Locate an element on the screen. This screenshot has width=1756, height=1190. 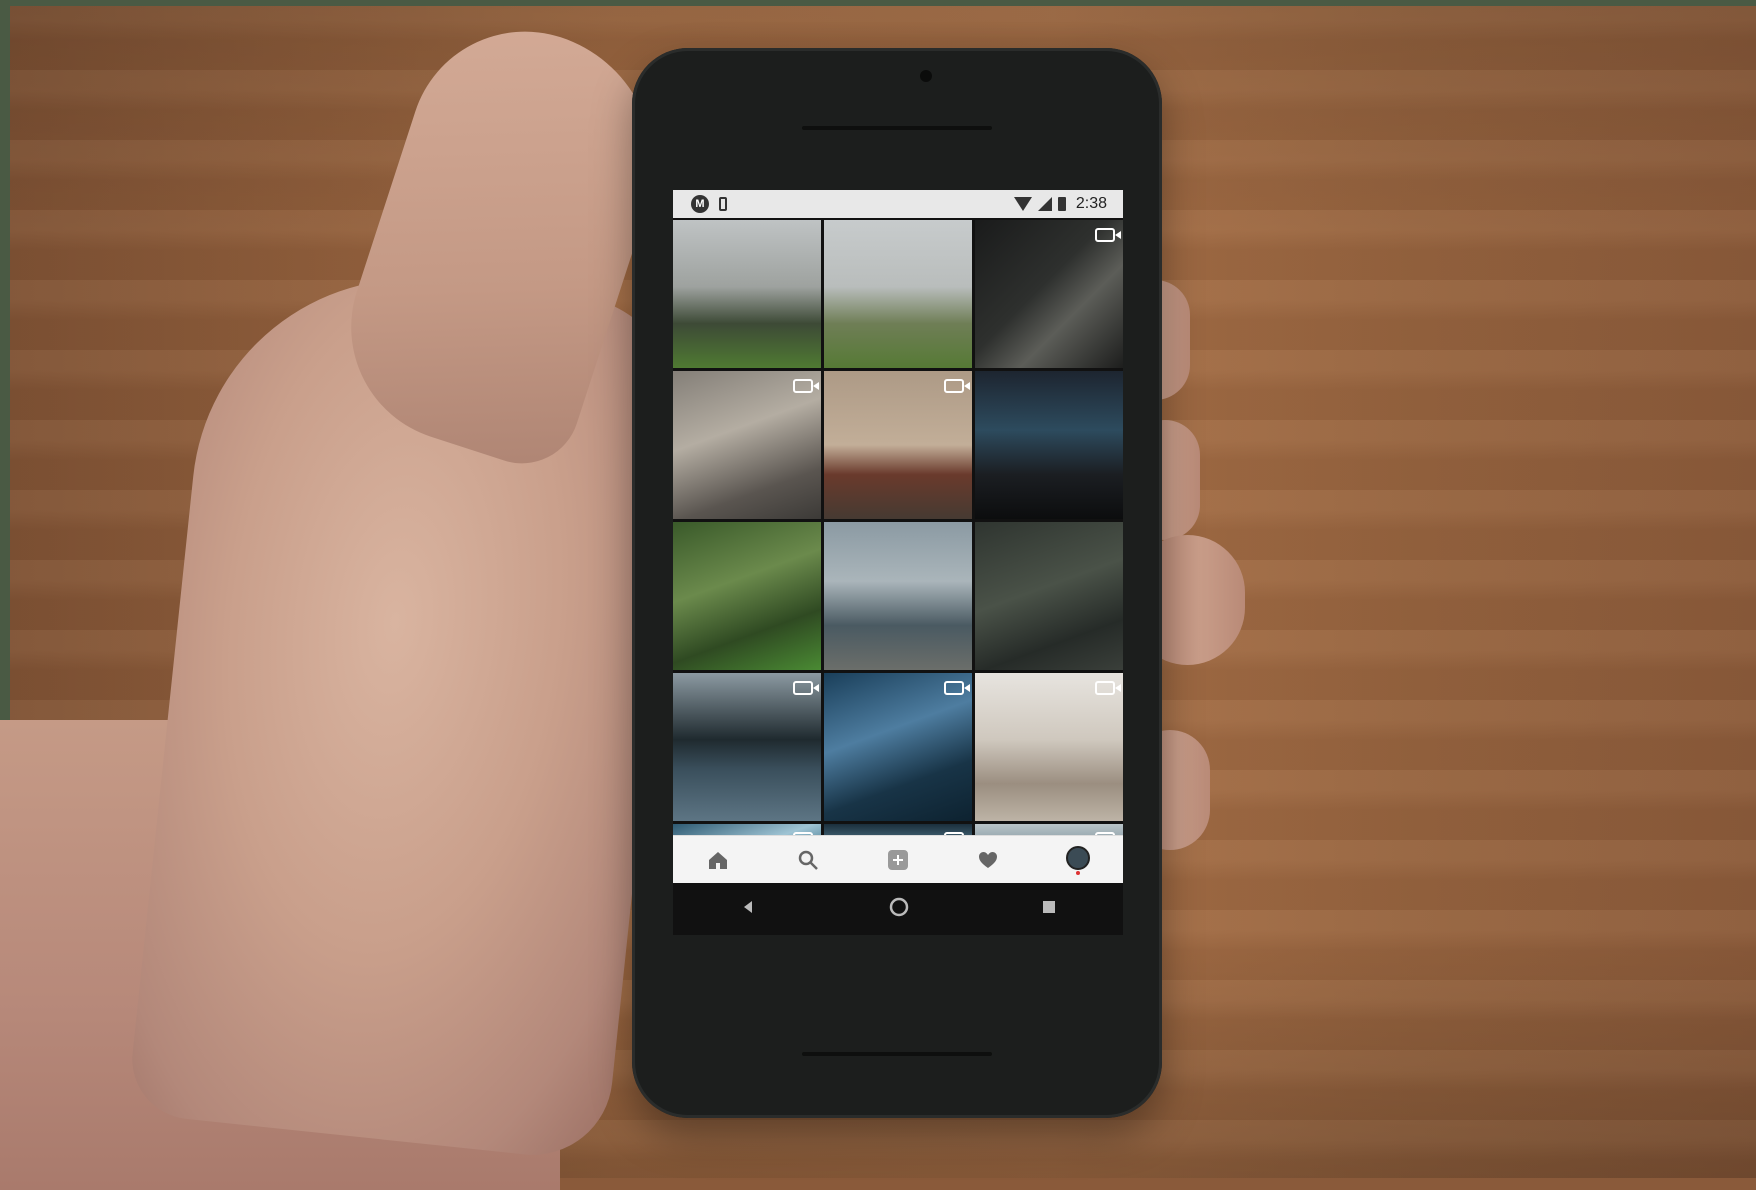
add-post-icon is located at coordinates (898, 860).